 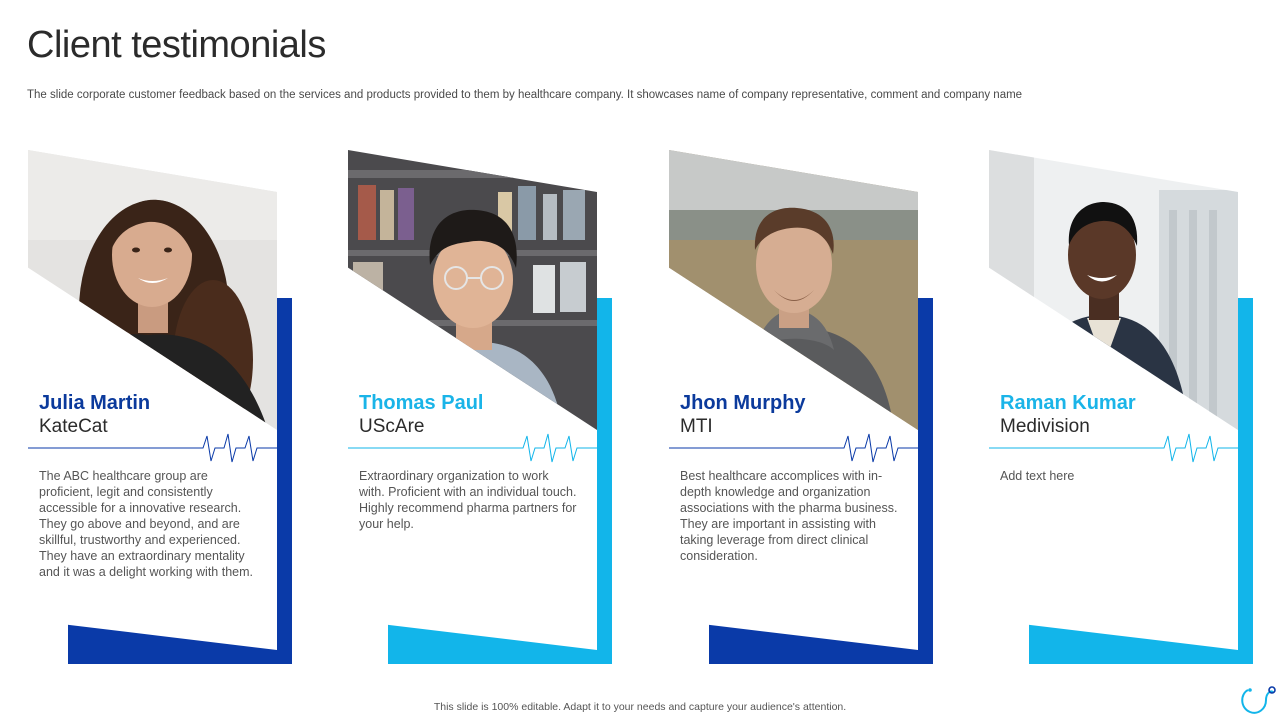 I want to click on representative-name: Thomas Paul, so click(x=421, y=403).